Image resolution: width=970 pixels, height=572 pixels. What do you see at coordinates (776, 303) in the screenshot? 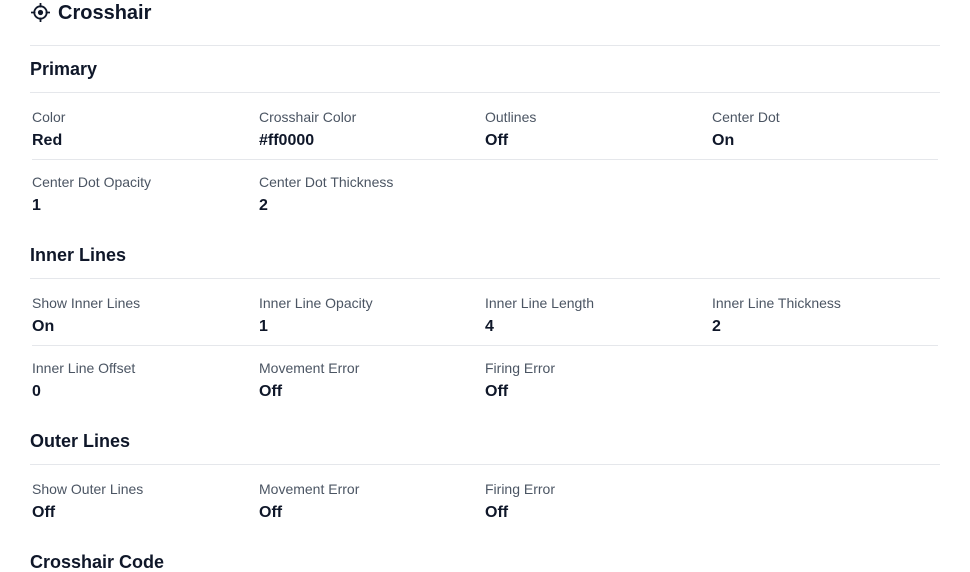
I see `field-label: Inner Line Thickness` at bounding box center [776, 303].